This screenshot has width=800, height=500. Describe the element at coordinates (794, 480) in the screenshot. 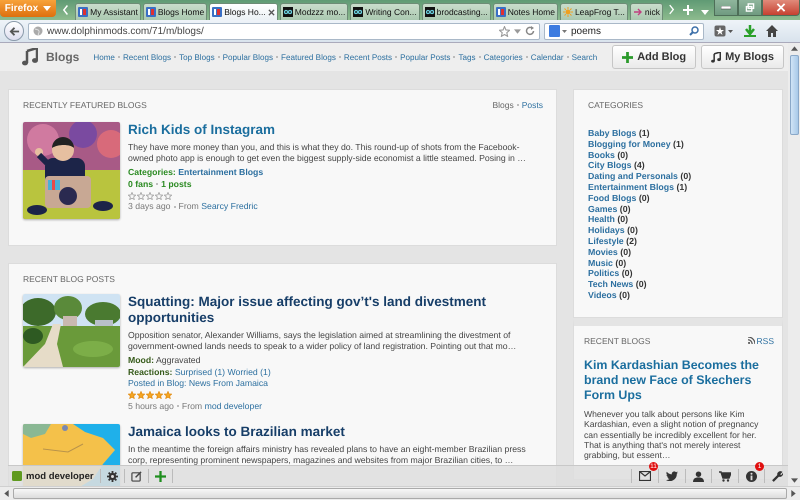

I see `arrow-down-icon` at that location.